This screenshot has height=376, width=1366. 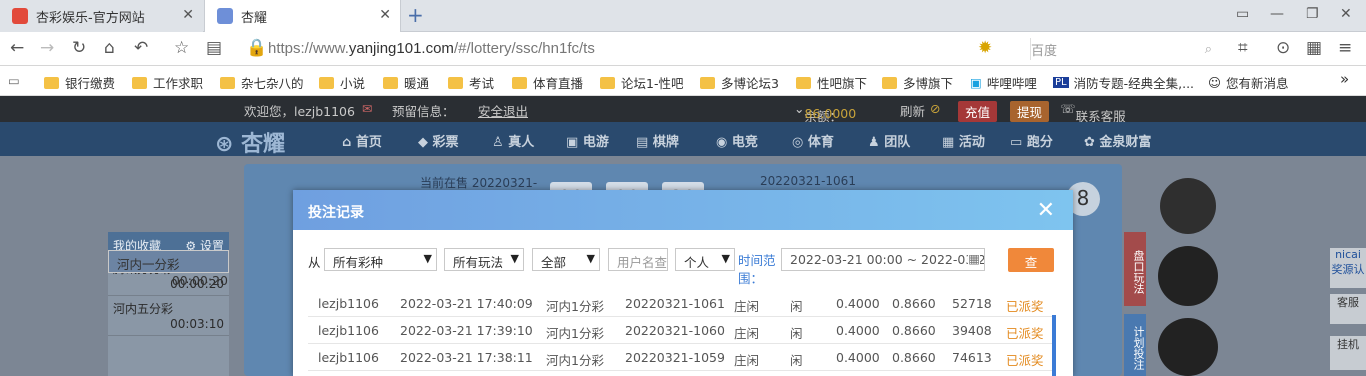 What do you see at coordinates (406, 82) in the screenshot?
I see `bookmark-item: 暖通` at bounding box center [406, 82].